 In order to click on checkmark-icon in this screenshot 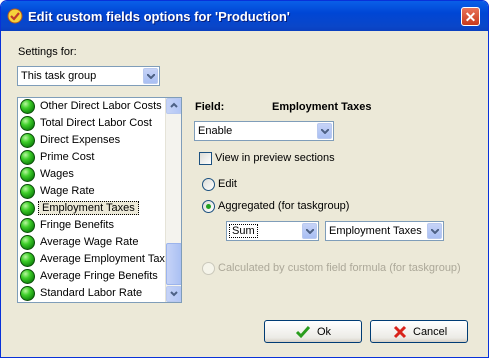, I will do `click(303, 332)`.